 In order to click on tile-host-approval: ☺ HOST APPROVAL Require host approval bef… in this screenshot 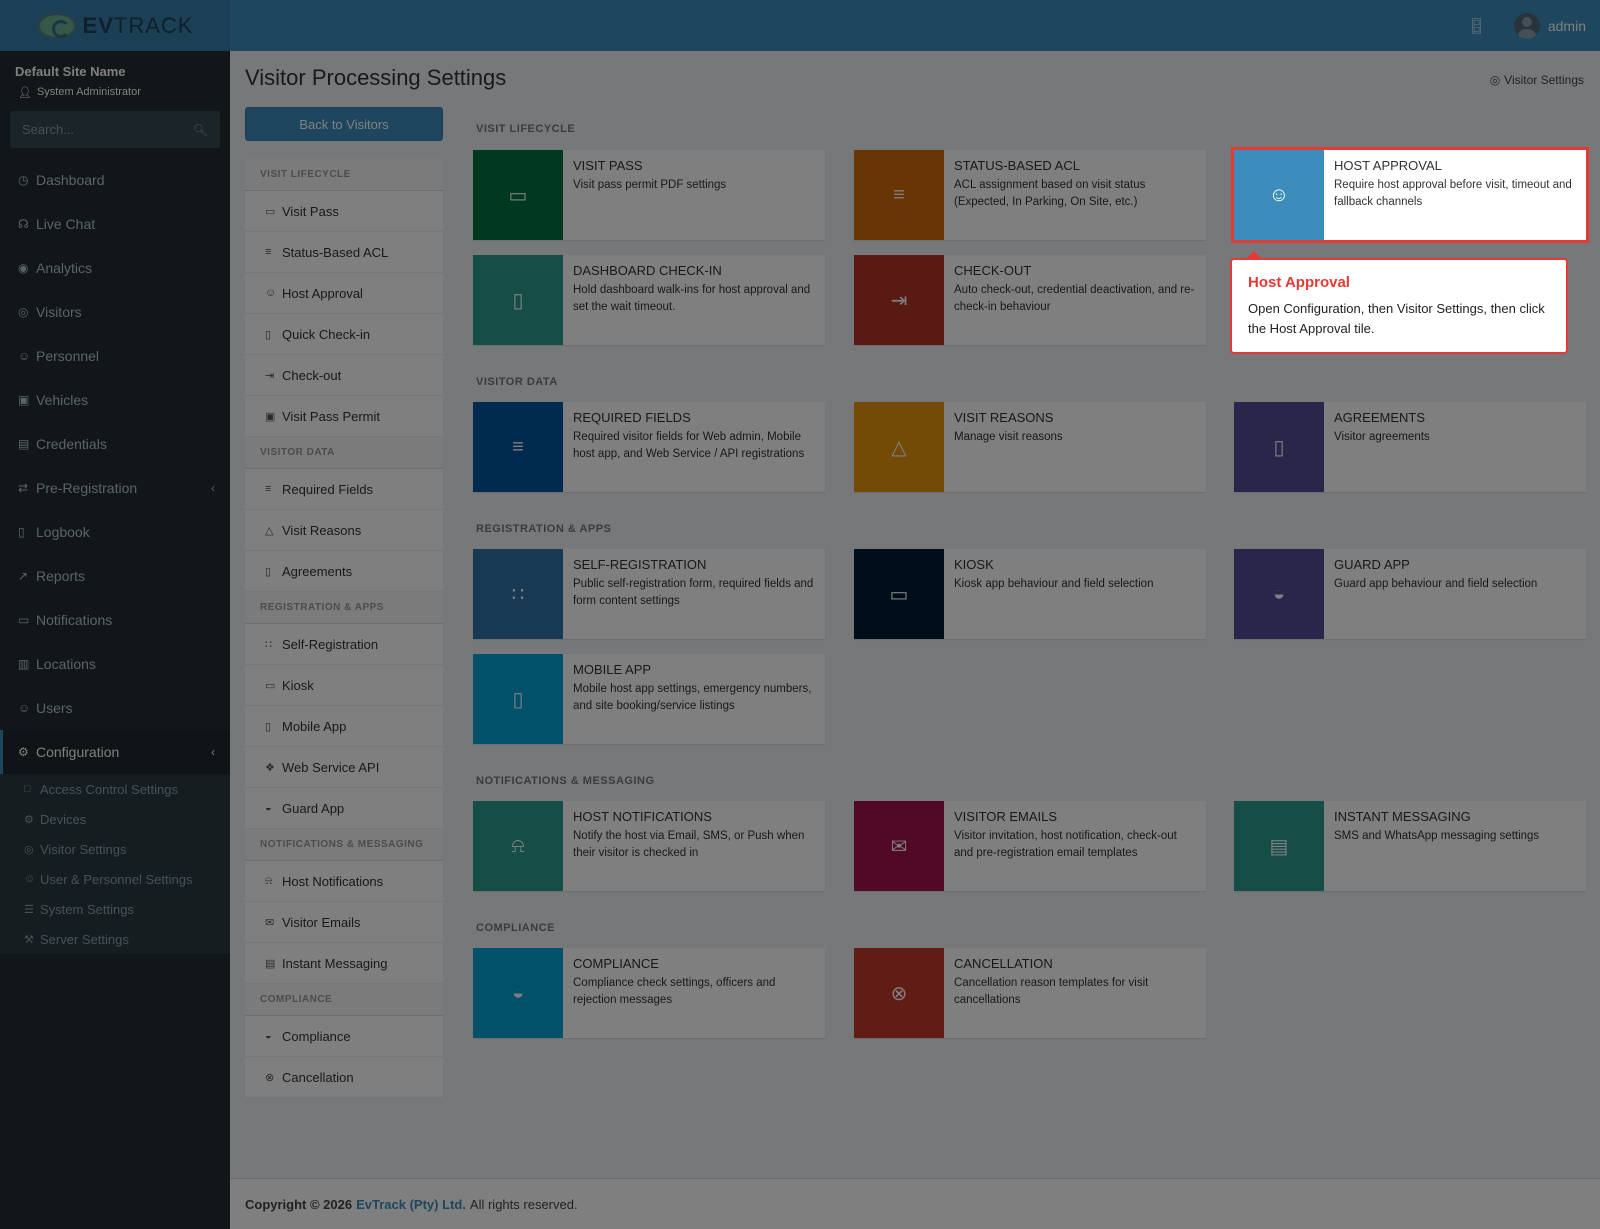, I will do `click(1410, 195)`.